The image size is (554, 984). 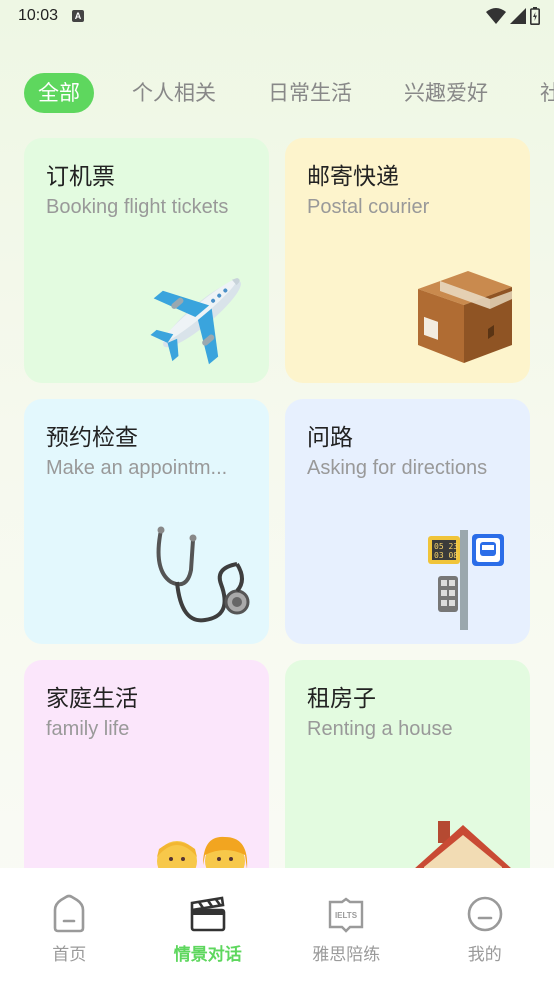 What do you see at coordinates (277, 16) in the screenshot?
I see `status-bar: 10:03 A` at bounding box center [277, 16].